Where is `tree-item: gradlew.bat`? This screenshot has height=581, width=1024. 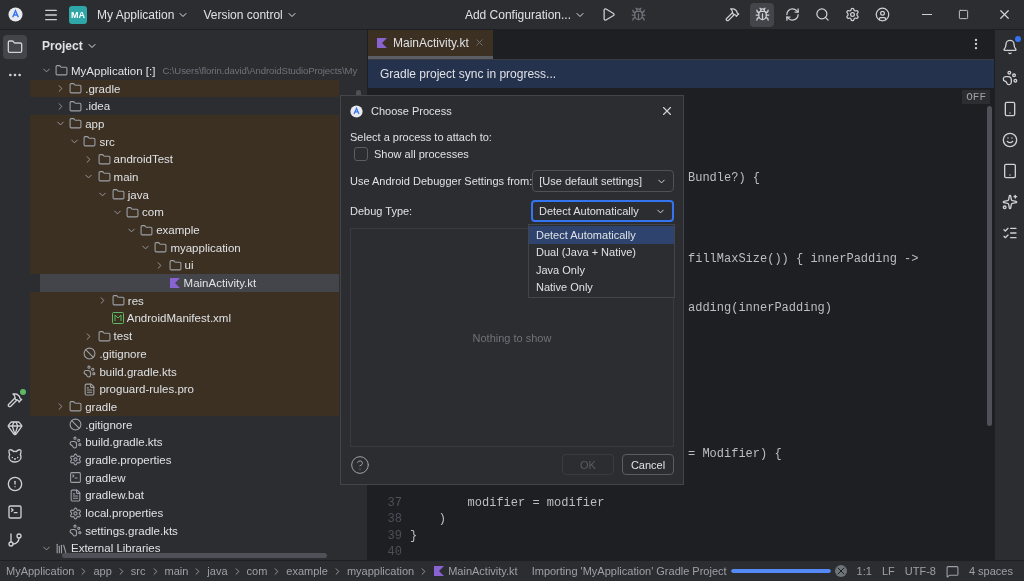 tree-item: gradlew.bat is located at coordinates (184, 495).